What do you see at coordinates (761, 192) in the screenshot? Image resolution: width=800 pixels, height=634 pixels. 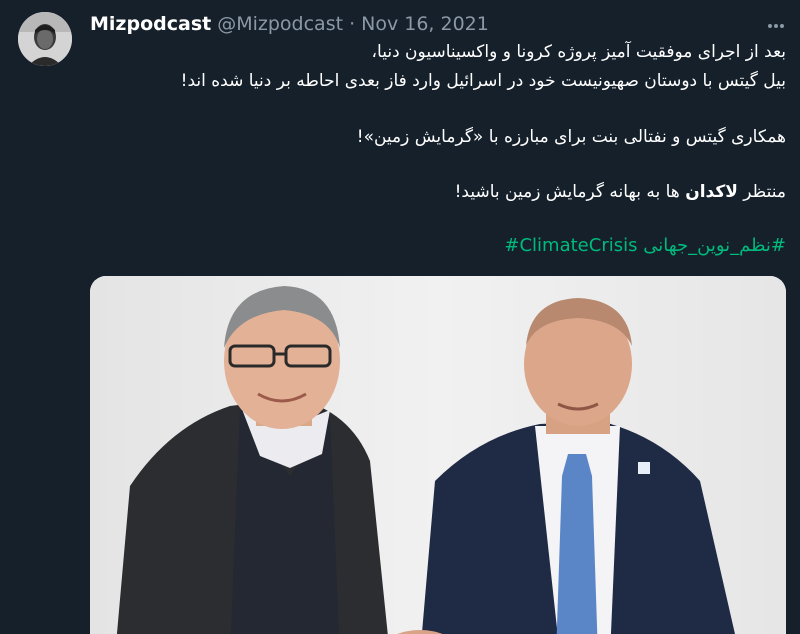 I see `text-fragment: منتظر` at bounding box center [761, 192].